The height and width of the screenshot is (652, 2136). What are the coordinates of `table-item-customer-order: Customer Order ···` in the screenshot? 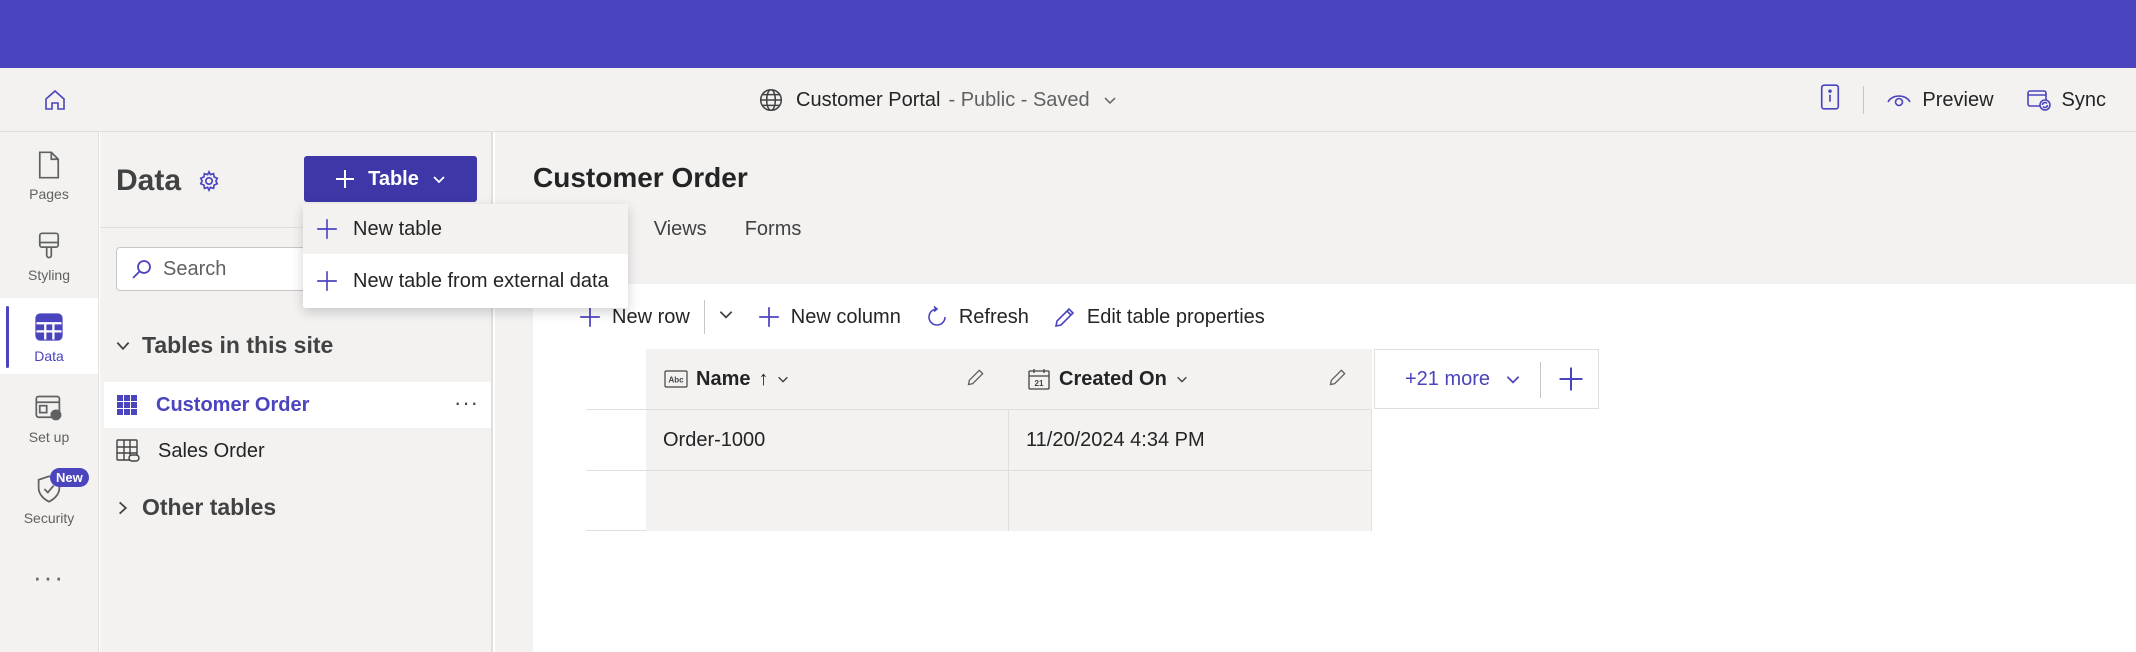 It's located at (297, 405).